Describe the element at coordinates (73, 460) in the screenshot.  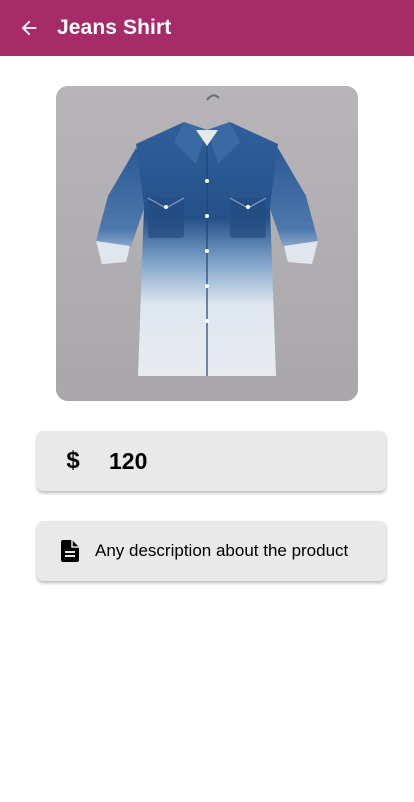
I see `dollar-icon: $` at that location.